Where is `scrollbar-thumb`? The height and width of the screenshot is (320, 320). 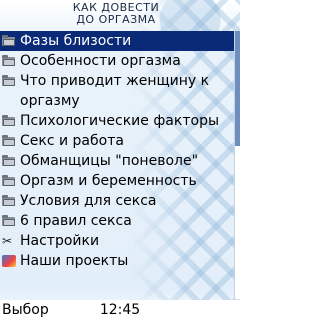 scrollbar-thumb is located at coordinates (237, 88).